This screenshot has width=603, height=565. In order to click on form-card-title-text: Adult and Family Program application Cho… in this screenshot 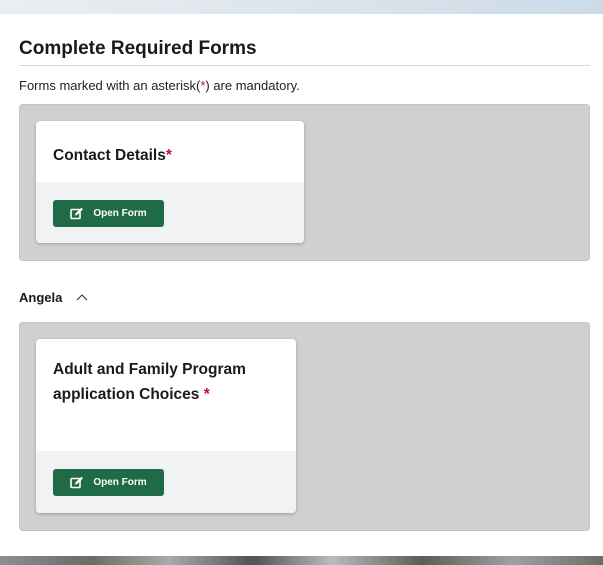, I will do `click(149, 382)`.